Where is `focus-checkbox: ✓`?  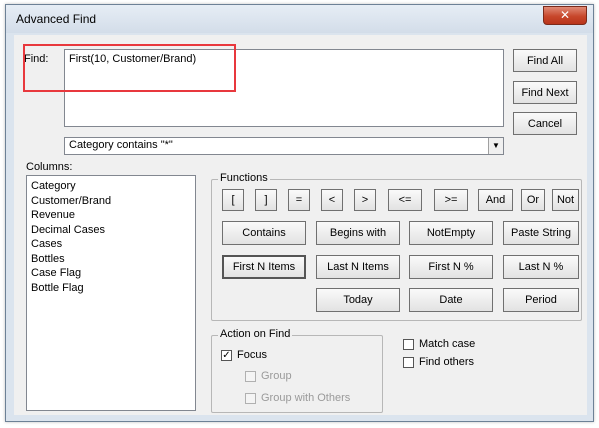 focus-checkbox: ✓ is located at coordinates (226, 355).